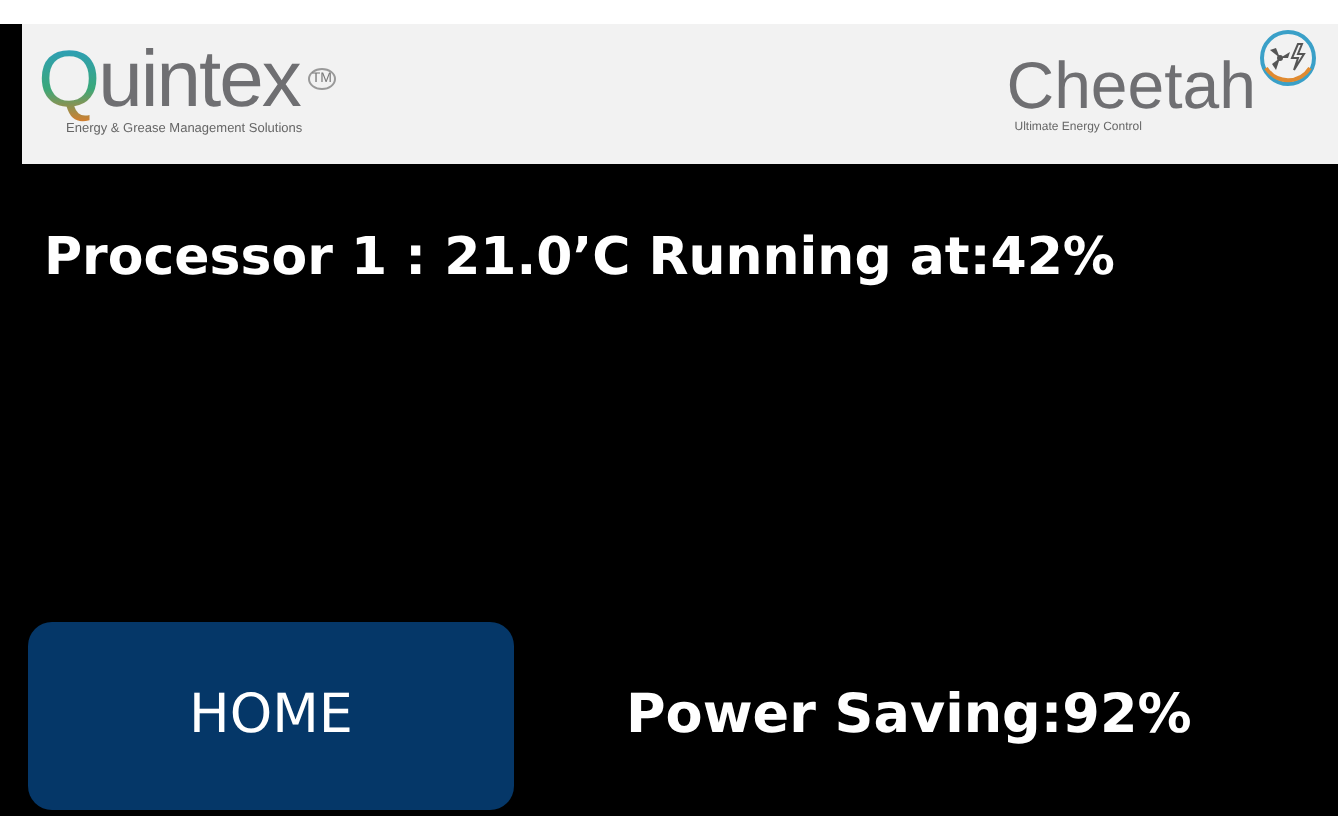  What do you see at coordinates (579, 259) in the screenshot?
I see `processor-status: Processor 1 : 21.0’C Running at:42%` at bounding box center [579, 259].